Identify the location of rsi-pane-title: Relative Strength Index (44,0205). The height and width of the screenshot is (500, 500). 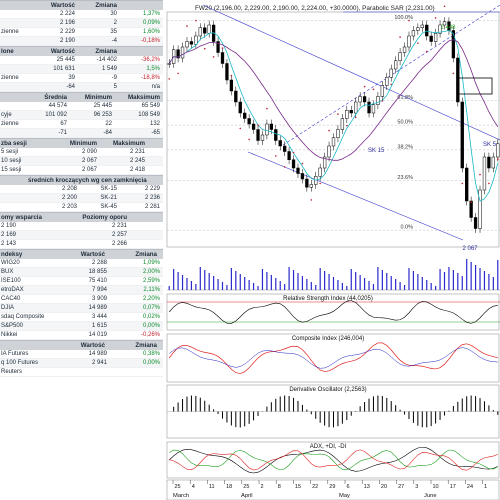
(328, 299).